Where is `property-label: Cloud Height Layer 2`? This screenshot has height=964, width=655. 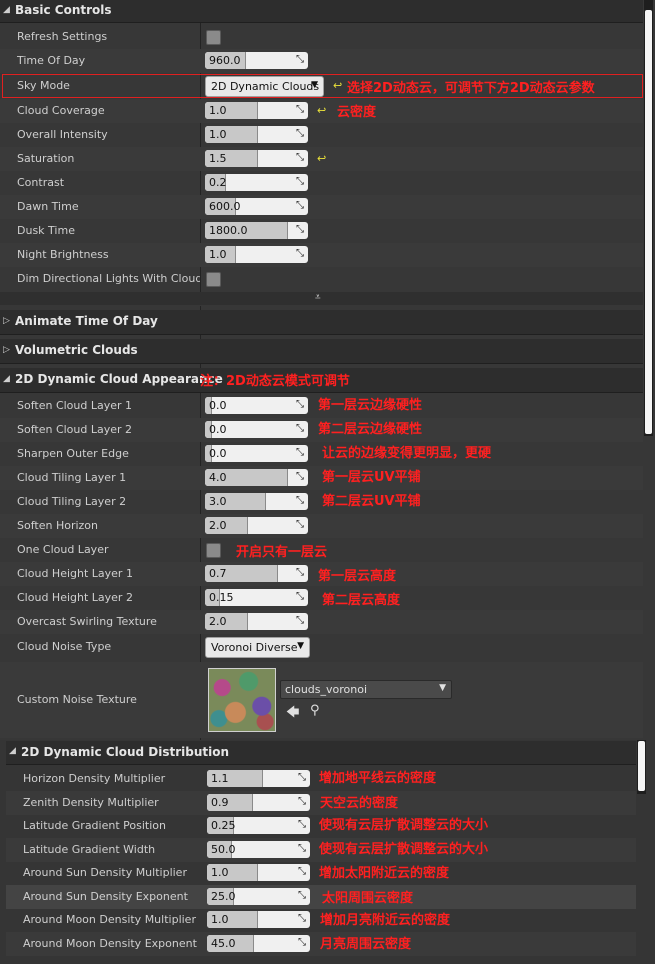
property-label: Cloud Height Layer 2 is located at coordinates (75, 597).